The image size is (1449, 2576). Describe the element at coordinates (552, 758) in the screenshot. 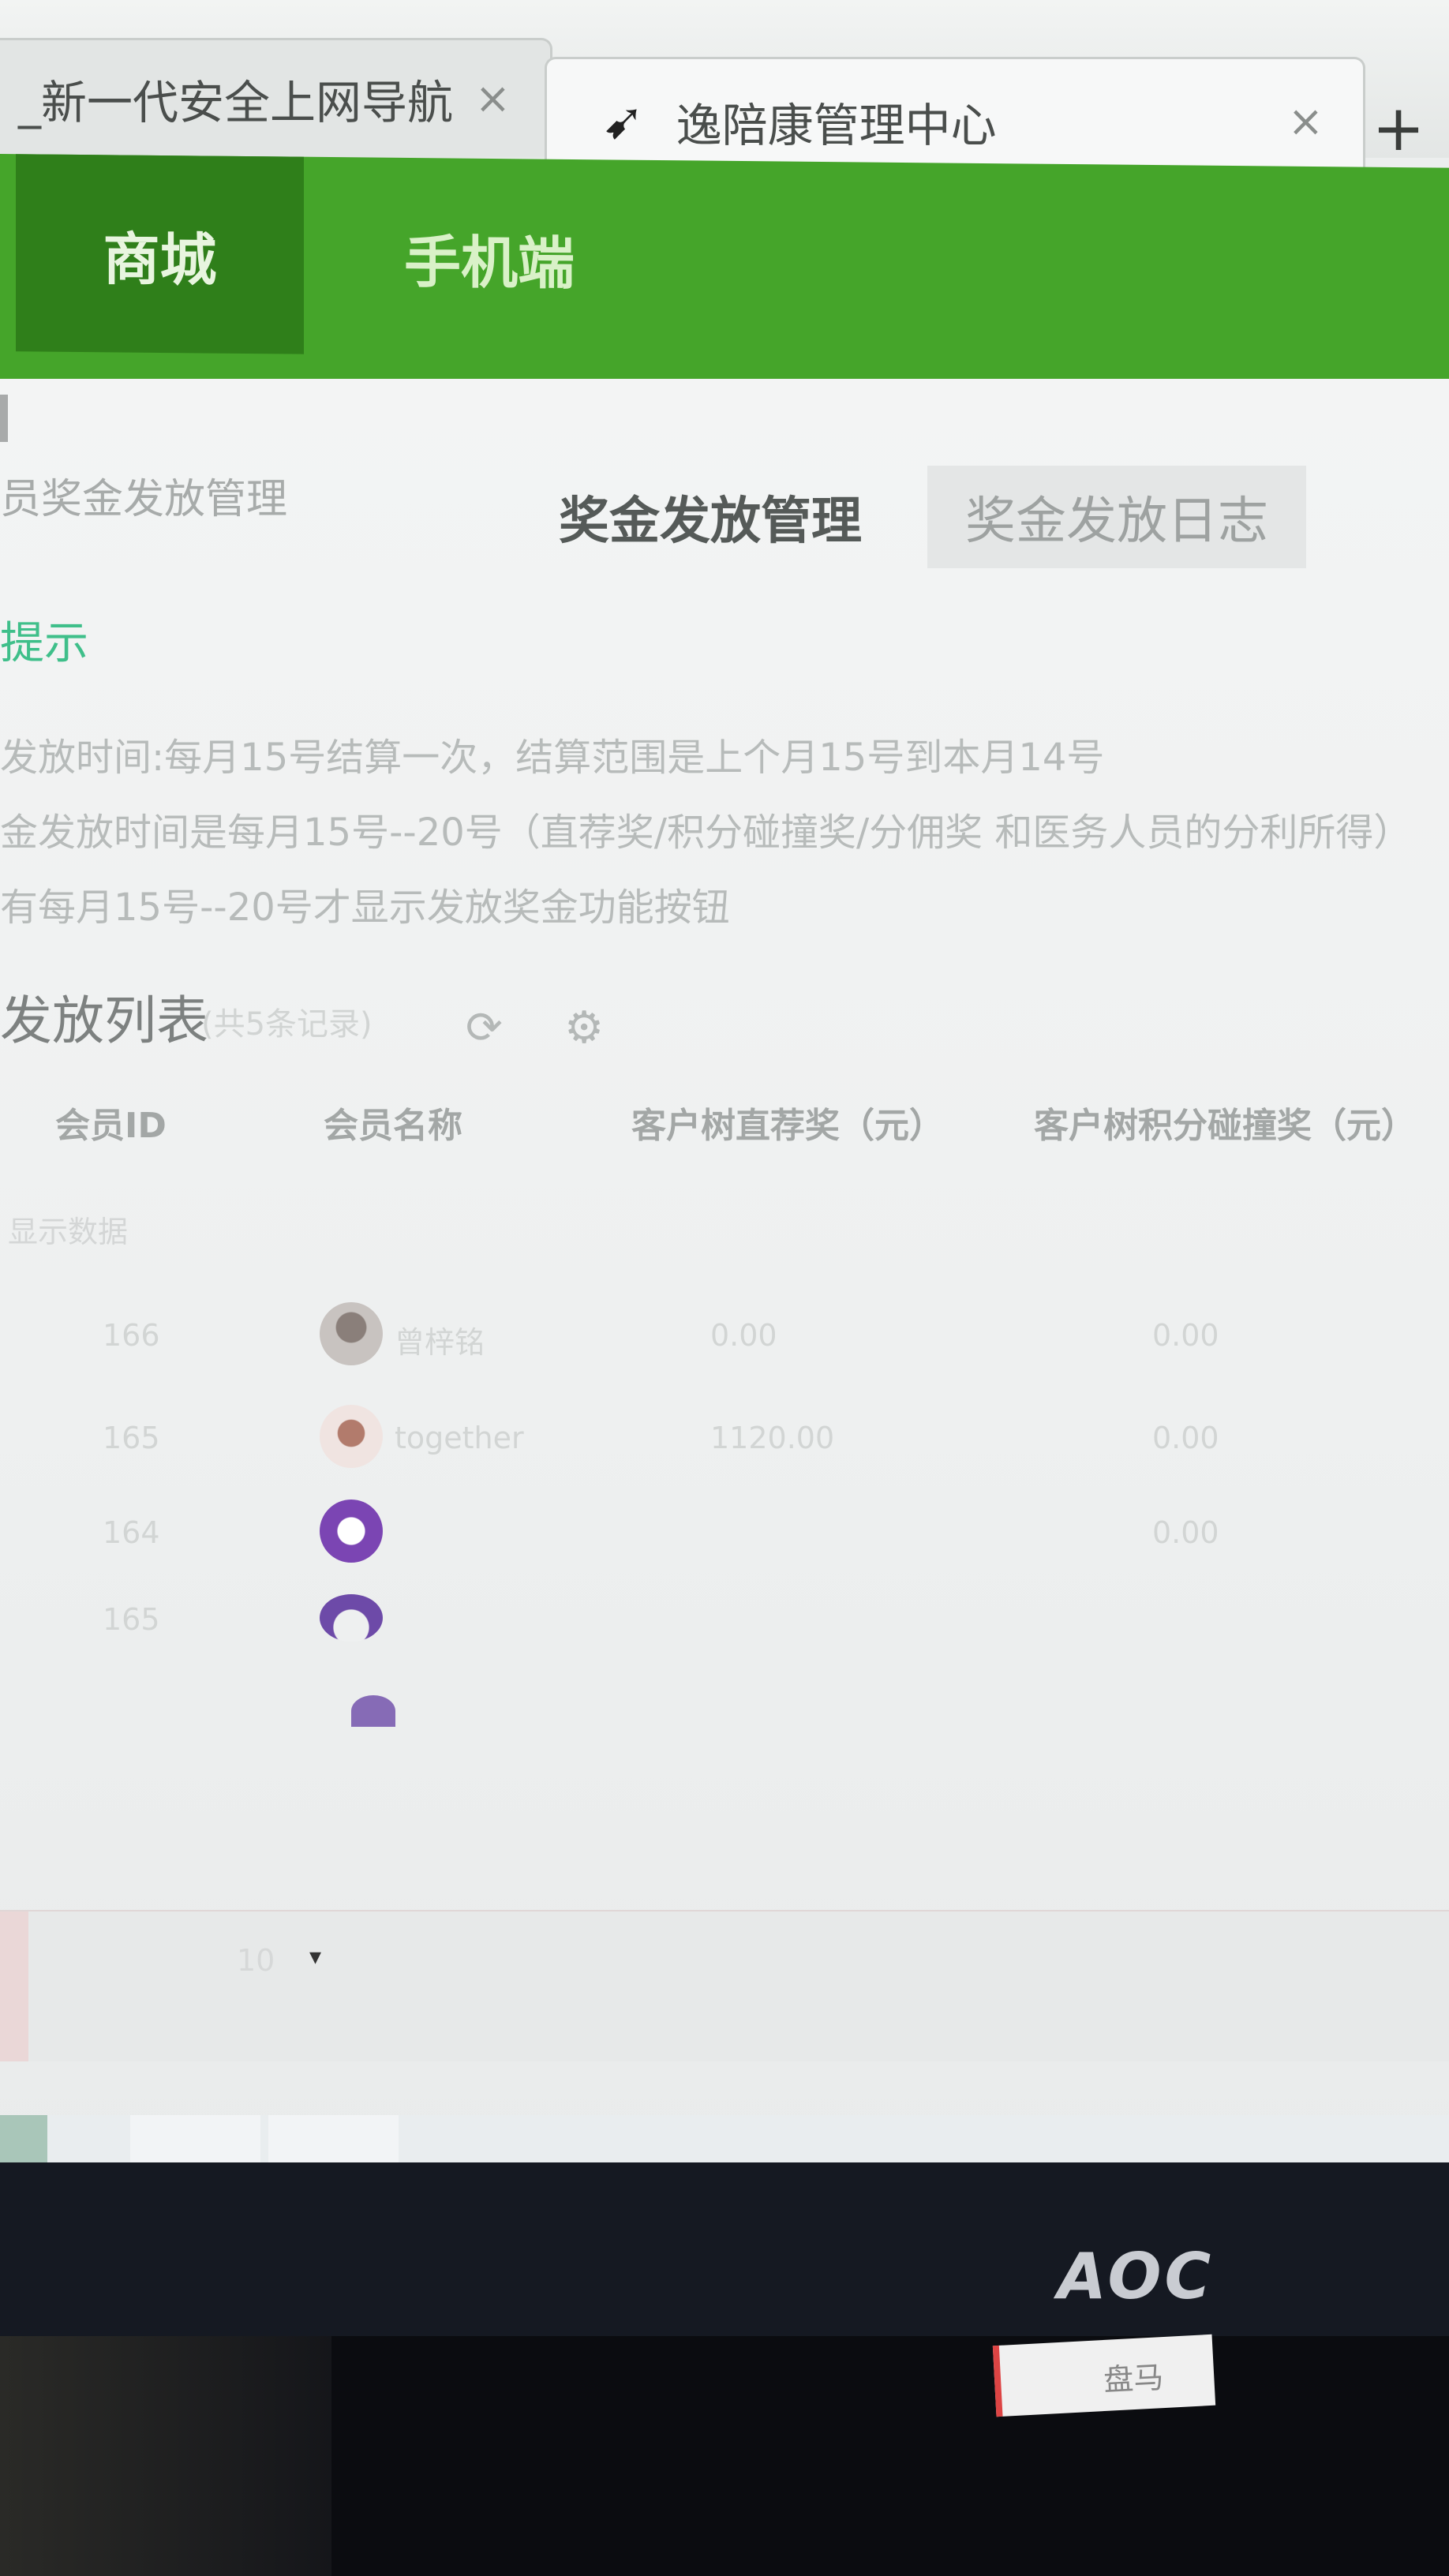

I see `tip-text: 发放时间:每月15号结算一次，结算范围是上个月15号到本月14号` at that location.